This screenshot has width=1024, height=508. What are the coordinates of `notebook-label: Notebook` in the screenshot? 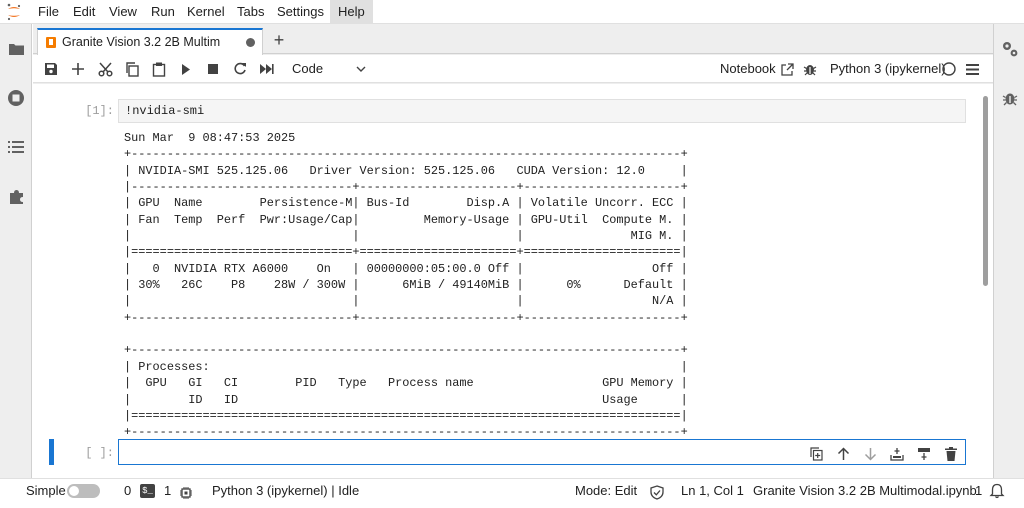 It's located at (748, 69).